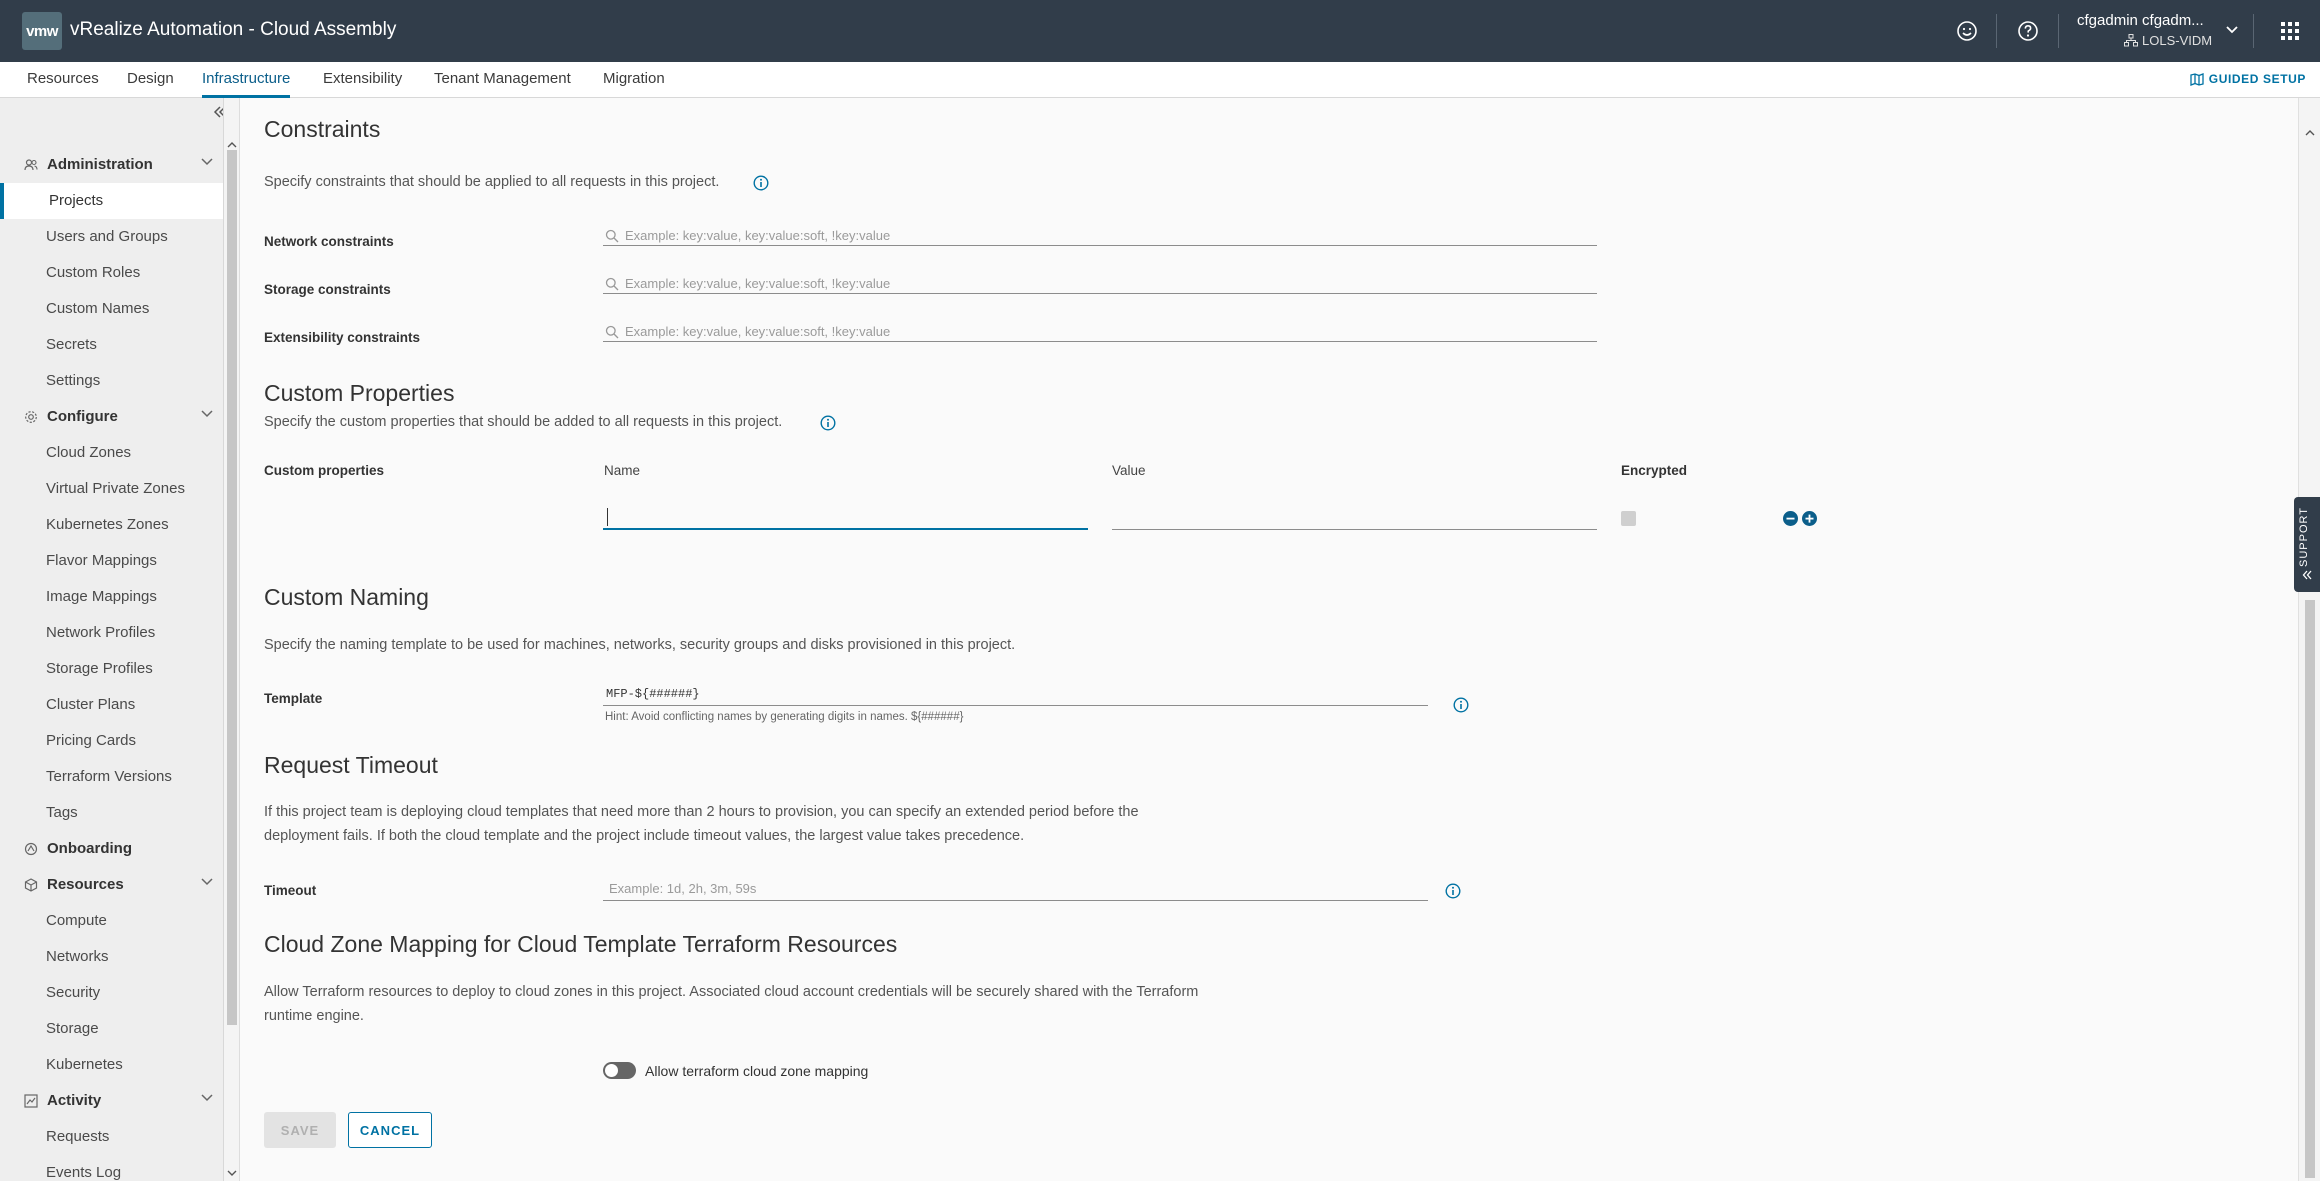 Image resolution: width=2320 pixels, height=1181 pixels. I want to click on terraform-mapping-toggle, so click(619, 1070).